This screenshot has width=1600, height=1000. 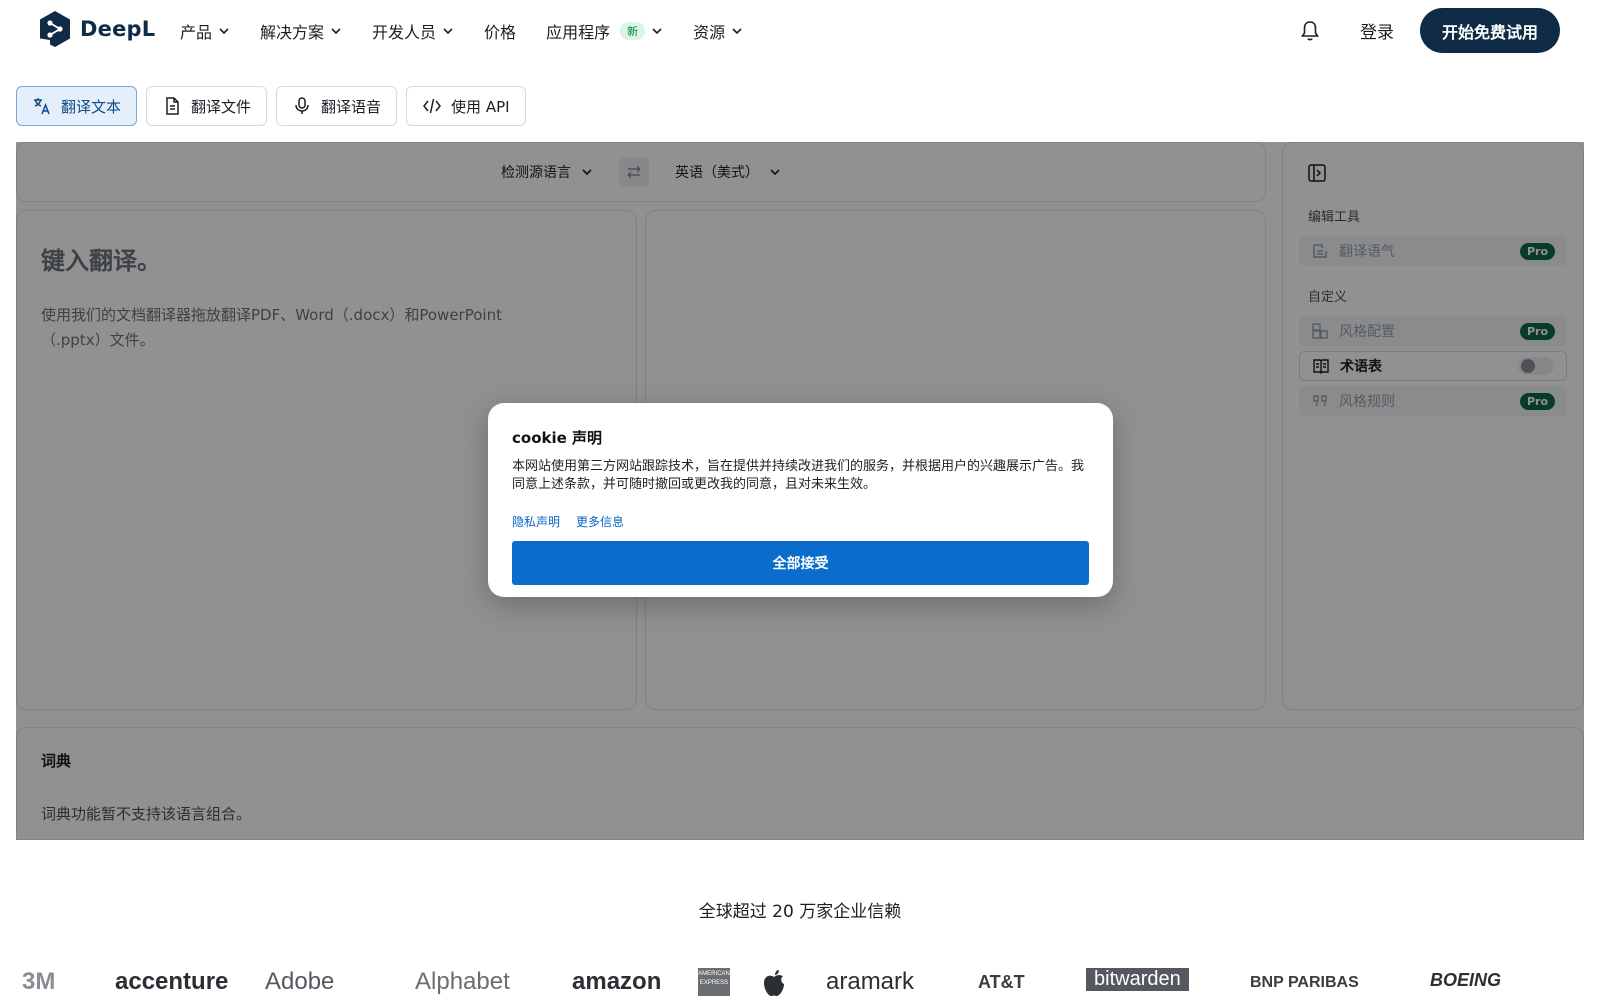 I want to click on nav-label: 应用程序, so click(x=578, y=32).